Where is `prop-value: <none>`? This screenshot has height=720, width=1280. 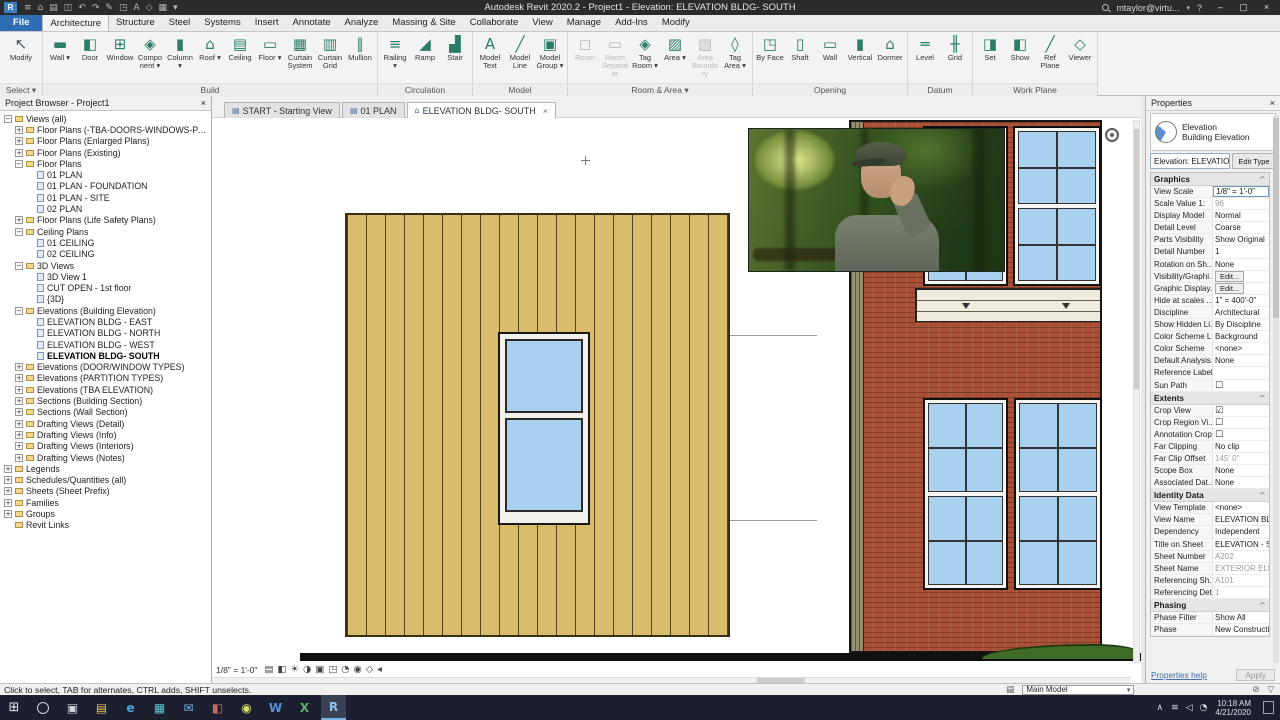
prop-value: <none> is located at coordinates (1241, 507).